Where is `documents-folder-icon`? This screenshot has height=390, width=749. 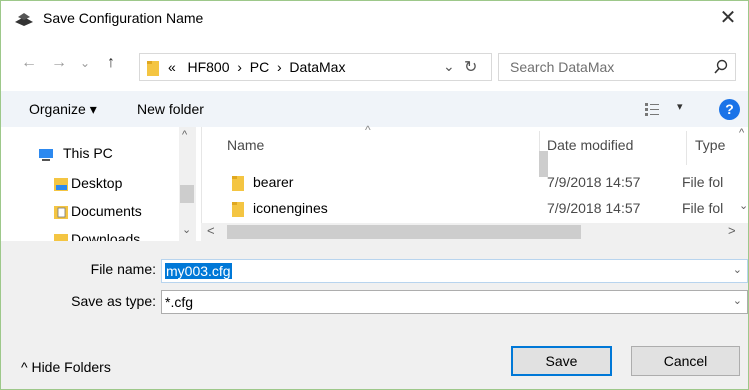
documents-folder-icon is located at coordinates (61, 212).